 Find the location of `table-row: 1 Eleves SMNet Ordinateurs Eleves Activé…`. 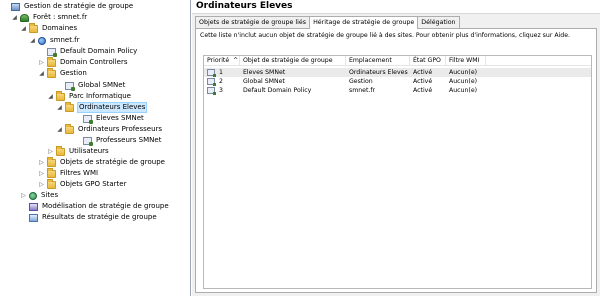

table-row: 1 Eleves SMNet Ordinateurs Eleves Activé… is located at coordinates (397, 72).